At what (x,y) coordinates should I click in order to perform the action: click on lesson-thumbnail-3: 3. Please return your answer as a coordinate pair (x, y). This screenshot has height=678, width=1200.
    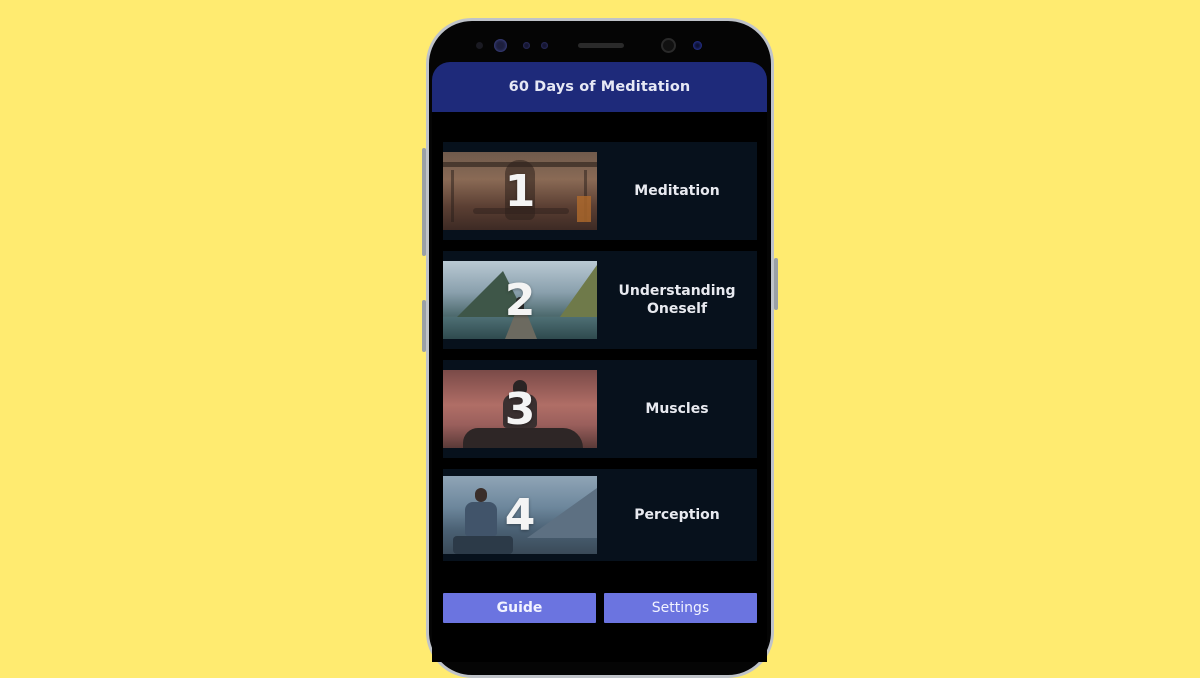
    Looking at the image, I should click on (520, 409).